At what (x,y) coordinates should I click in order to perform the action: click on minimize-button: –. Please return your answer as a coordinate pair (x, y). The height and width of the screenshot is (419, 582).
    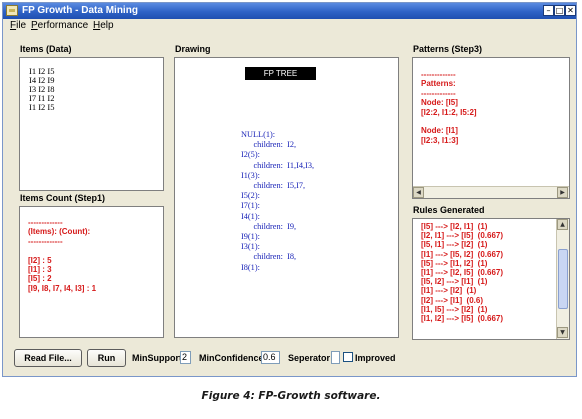
    Looking at the image, I should click on (548, 10).